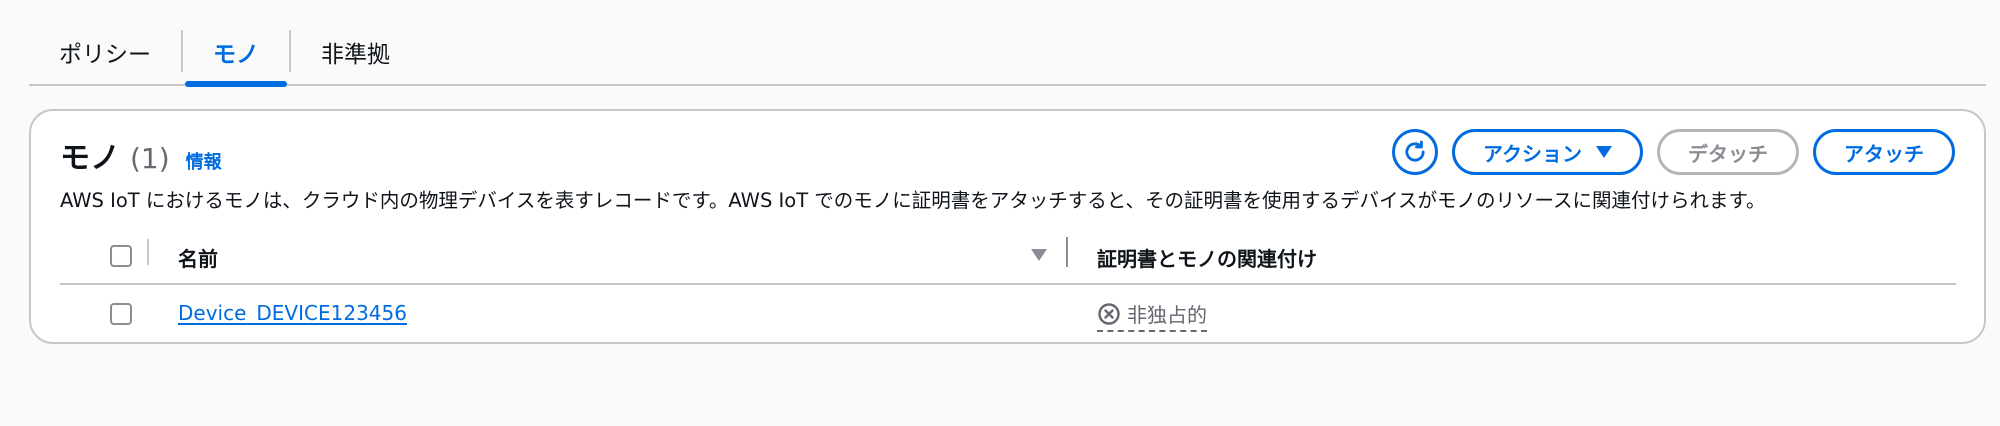  What do you see at coordinates (292, 313) in the screenshot?
I see `thing-name-link: Device_DEVICE123456` at bounding box center [292, 313].